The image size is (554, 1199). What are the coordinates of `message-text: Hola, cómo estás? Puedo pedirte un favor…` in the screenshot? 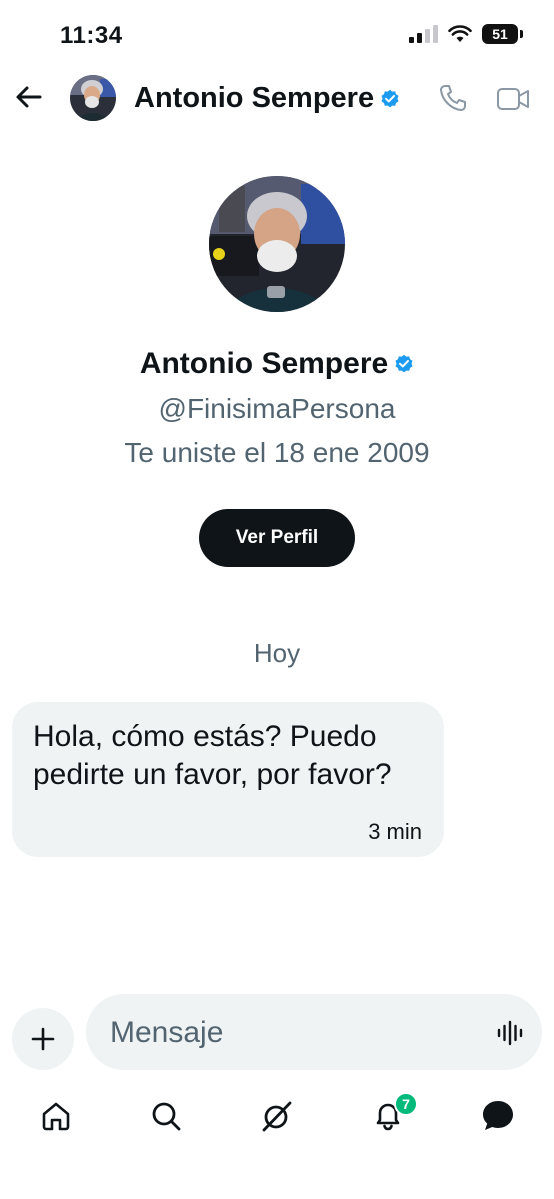 It's located at (212, 755).